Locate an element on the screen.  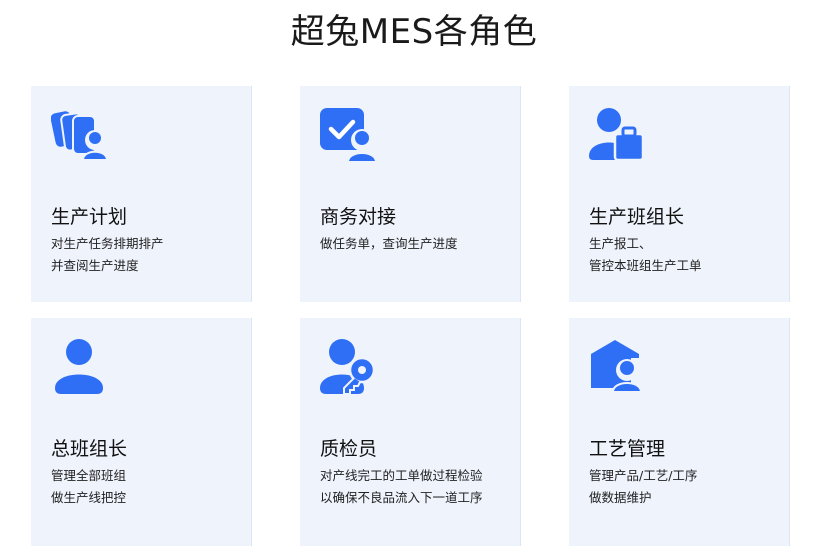
page-title: 超兔MES各角色 is located at coordinates (414, 32).